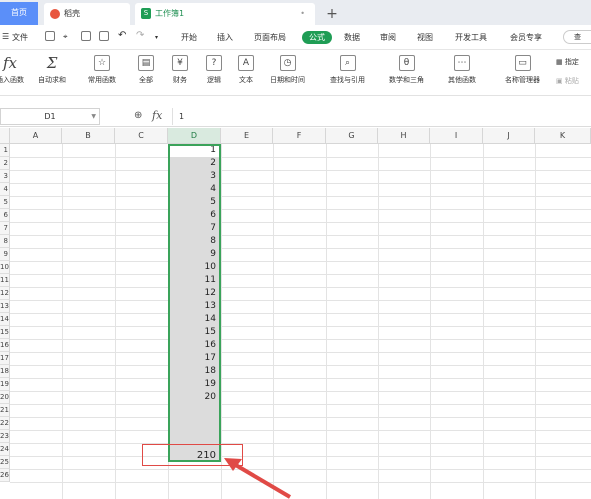 This screenshot has height=499, width=591. I want to click on search-box: 查, so click(577, 37).